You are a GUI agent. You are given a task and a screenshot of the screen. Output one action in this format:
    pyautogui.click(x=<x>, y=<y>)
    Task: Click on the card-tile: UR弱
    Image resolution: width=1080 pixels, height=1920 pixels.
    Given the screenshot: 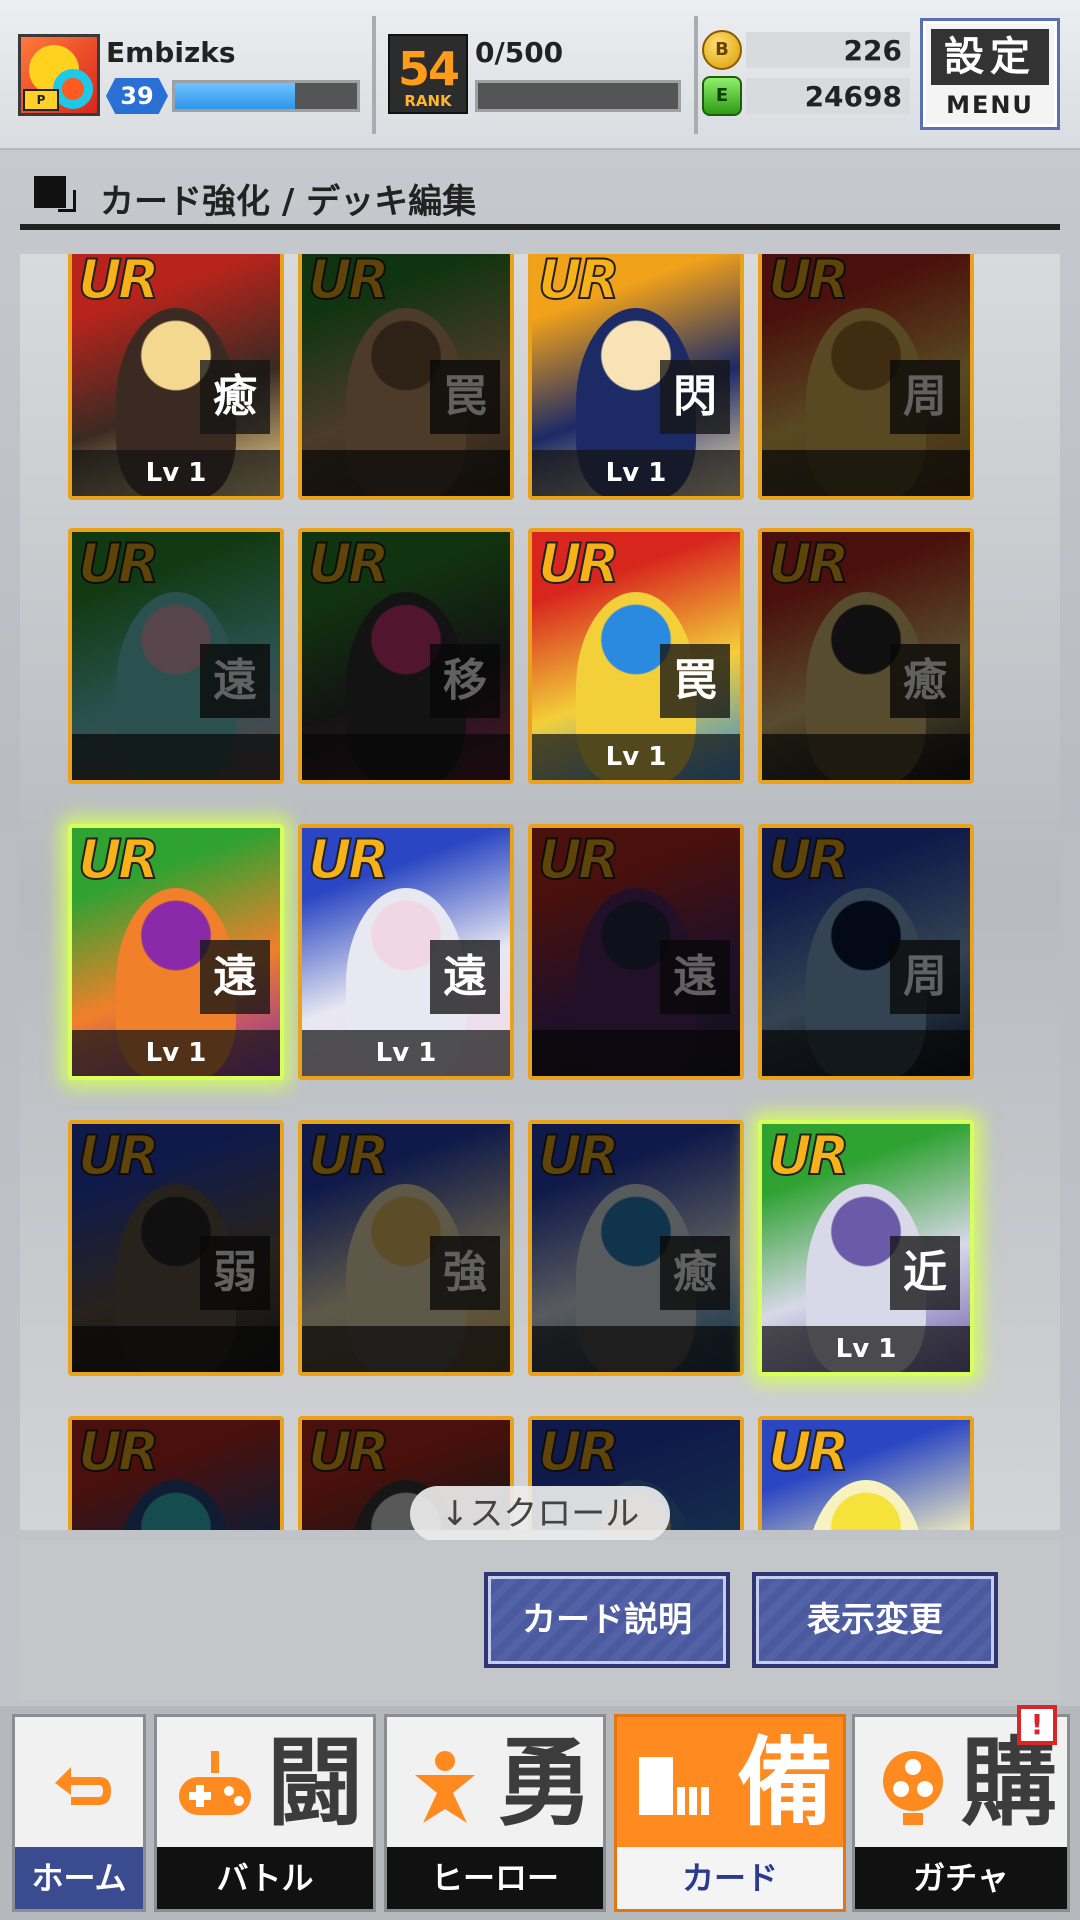 What is the action you would take?
    pyautogui.click(x=176, y=1248)
    